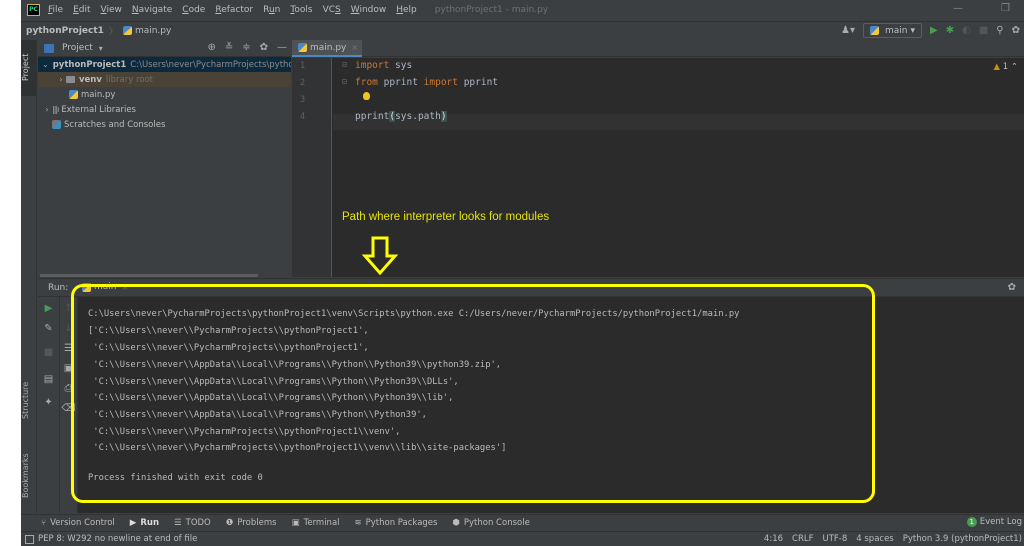 The height and width of the screenshot is (546, 1024). Describe the element at coordinates (301, 10) in the screenshot. I see `menu-tools: Tools` at that location.